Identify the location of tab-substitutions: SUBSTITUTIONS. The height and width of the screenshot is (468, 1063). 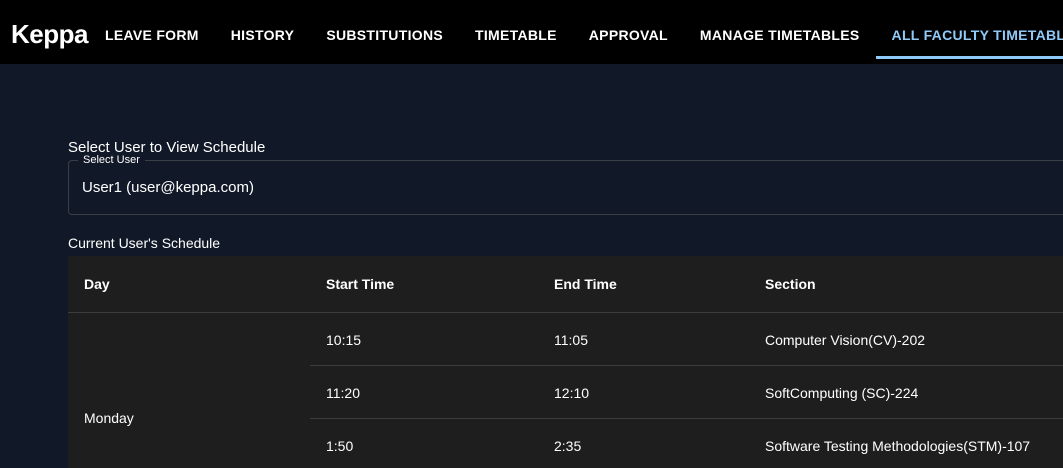
(384, 29).